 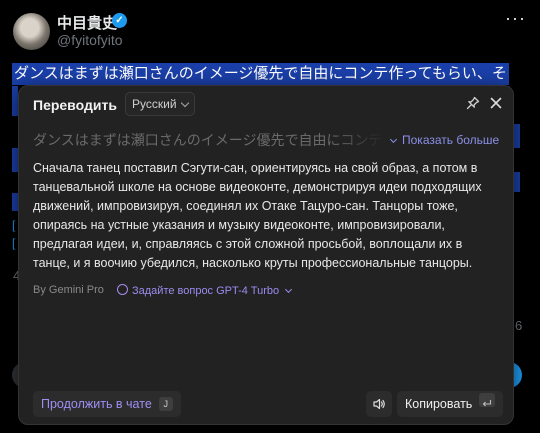 I want to click on verified-badge-icon: ✓, so click(x=119, y=20).